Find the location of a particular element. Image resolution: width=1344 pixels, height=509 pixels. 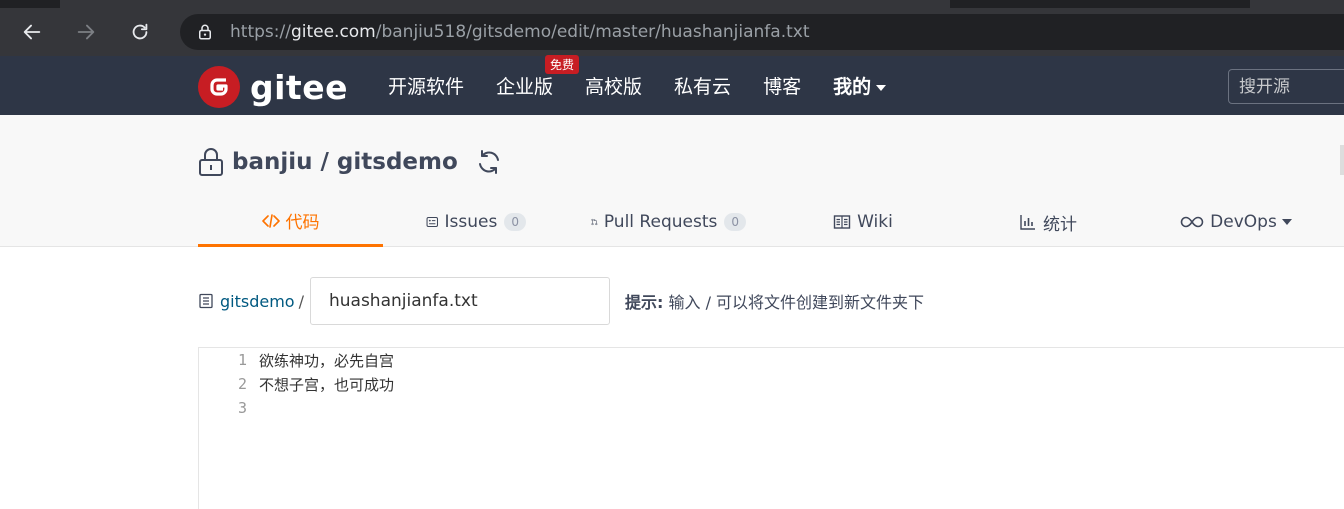

wiki-icon is located at coordinates (842, 222).